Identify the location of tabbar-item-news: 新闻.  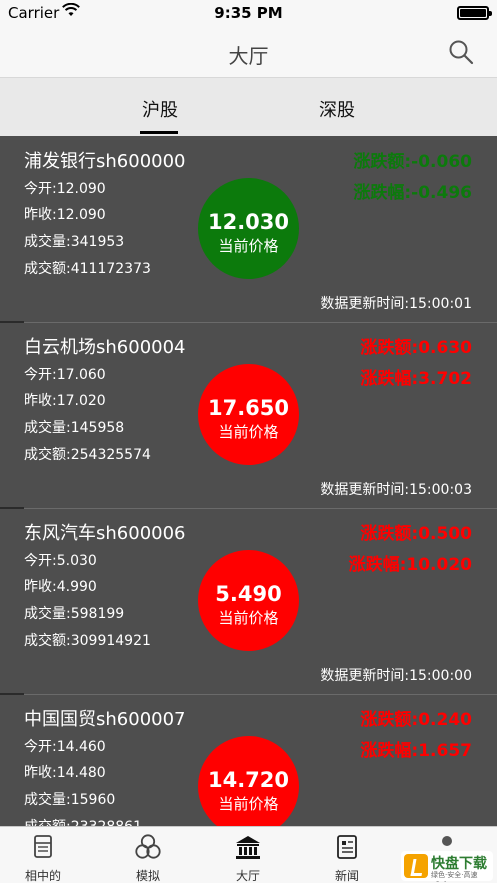
(347, 855).